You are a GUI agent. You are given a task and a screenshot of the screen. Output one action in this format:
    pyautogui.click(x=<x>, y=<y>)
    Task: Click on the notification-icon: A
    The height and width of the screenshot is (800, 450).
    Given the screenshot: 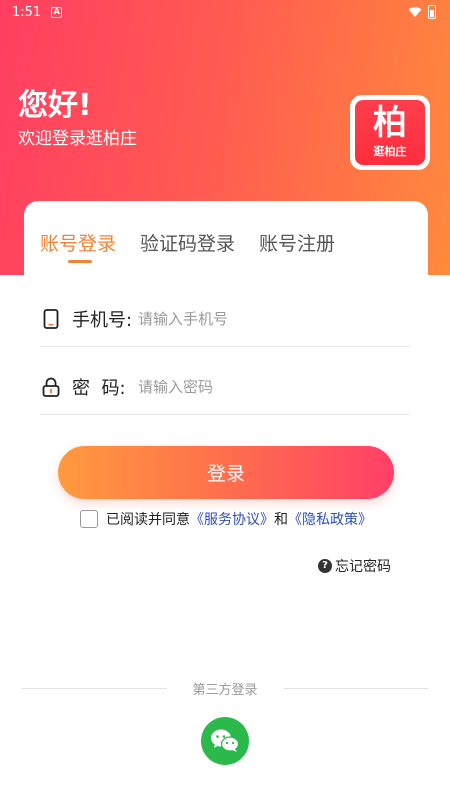 What is the action you would take?
    pyautogui.click(x=57, y=12)
    